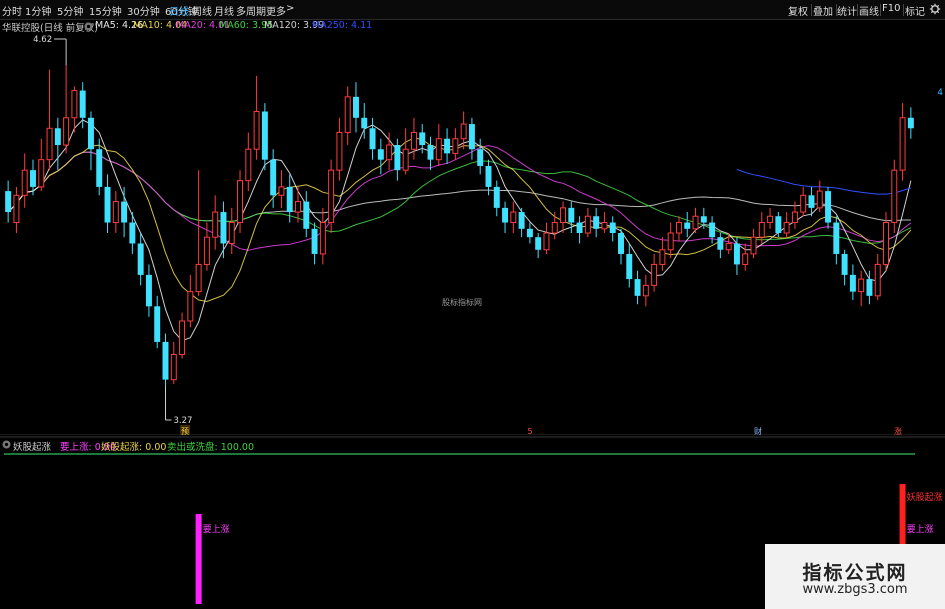 This screenshot has width=945, height=609. Describe the element at coordinates (182, 421) in the screenshot. I see `low-price-label: 3.27` at that location.